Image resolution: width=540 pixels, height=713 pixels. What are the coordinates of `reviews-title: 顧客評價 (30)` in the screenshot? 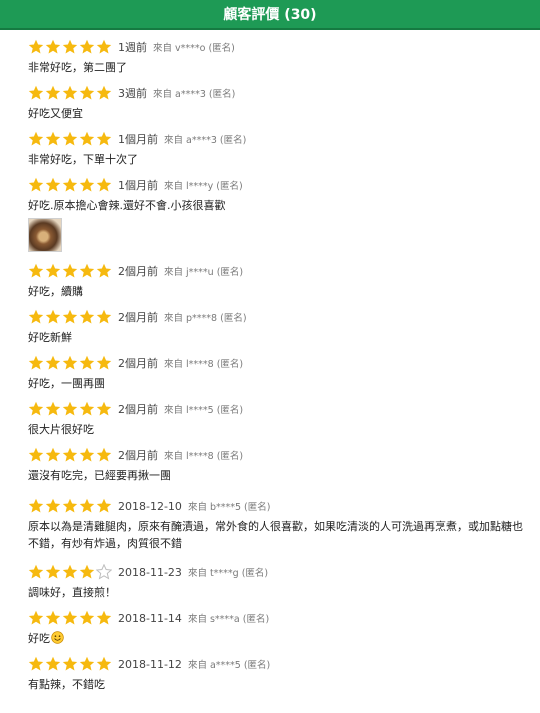 It's located at (270, 15).